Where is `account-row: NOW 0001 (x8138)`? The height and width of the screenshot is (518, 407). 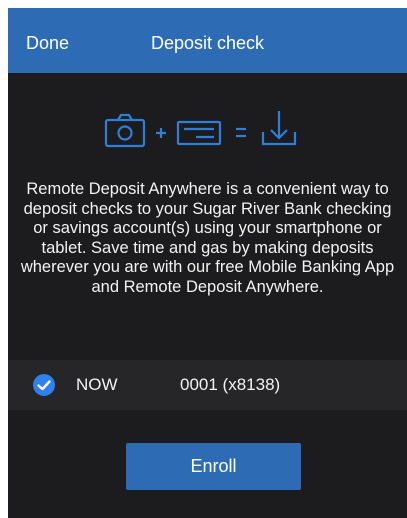
account-row: NOW 0001 (x8138) is located at coordinates (207, 385).